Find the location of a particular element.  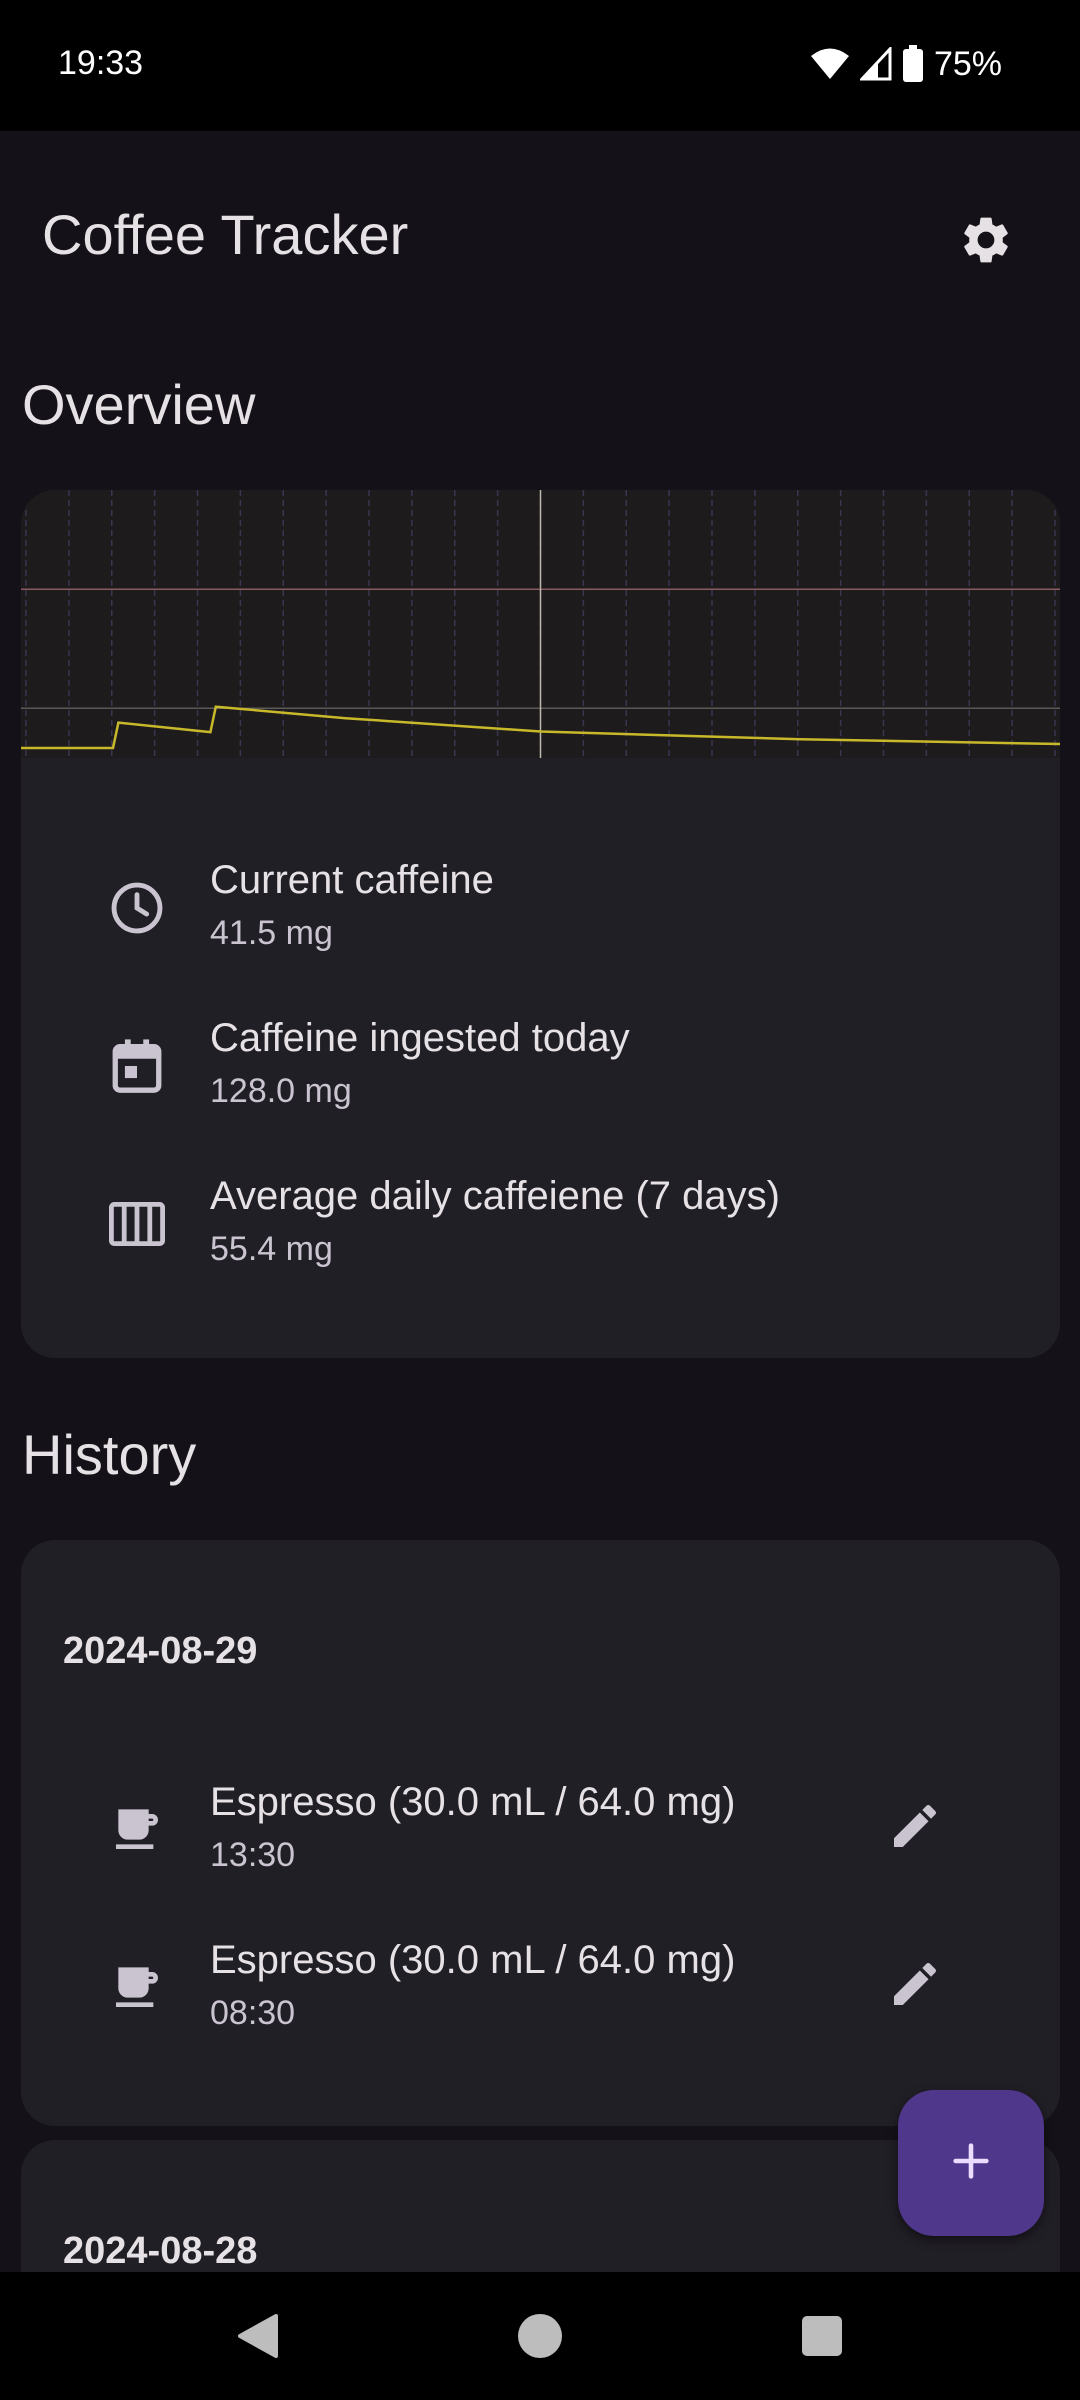

battery-percent: 75% is located at coordinates (967, 63).